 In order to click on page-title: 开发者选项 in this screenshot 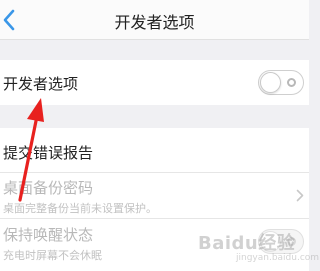, I will do `click(154, 22)`.